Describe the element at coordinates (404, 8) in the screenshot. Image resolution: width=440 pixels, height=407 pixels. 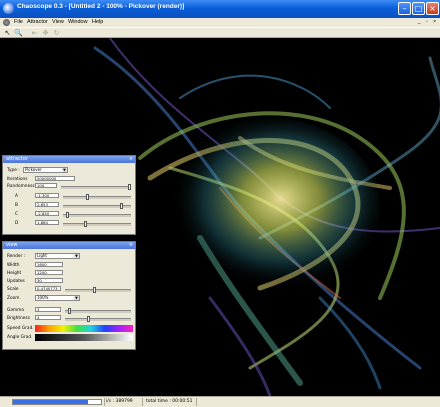
I see `minimize-button: –` at that location.